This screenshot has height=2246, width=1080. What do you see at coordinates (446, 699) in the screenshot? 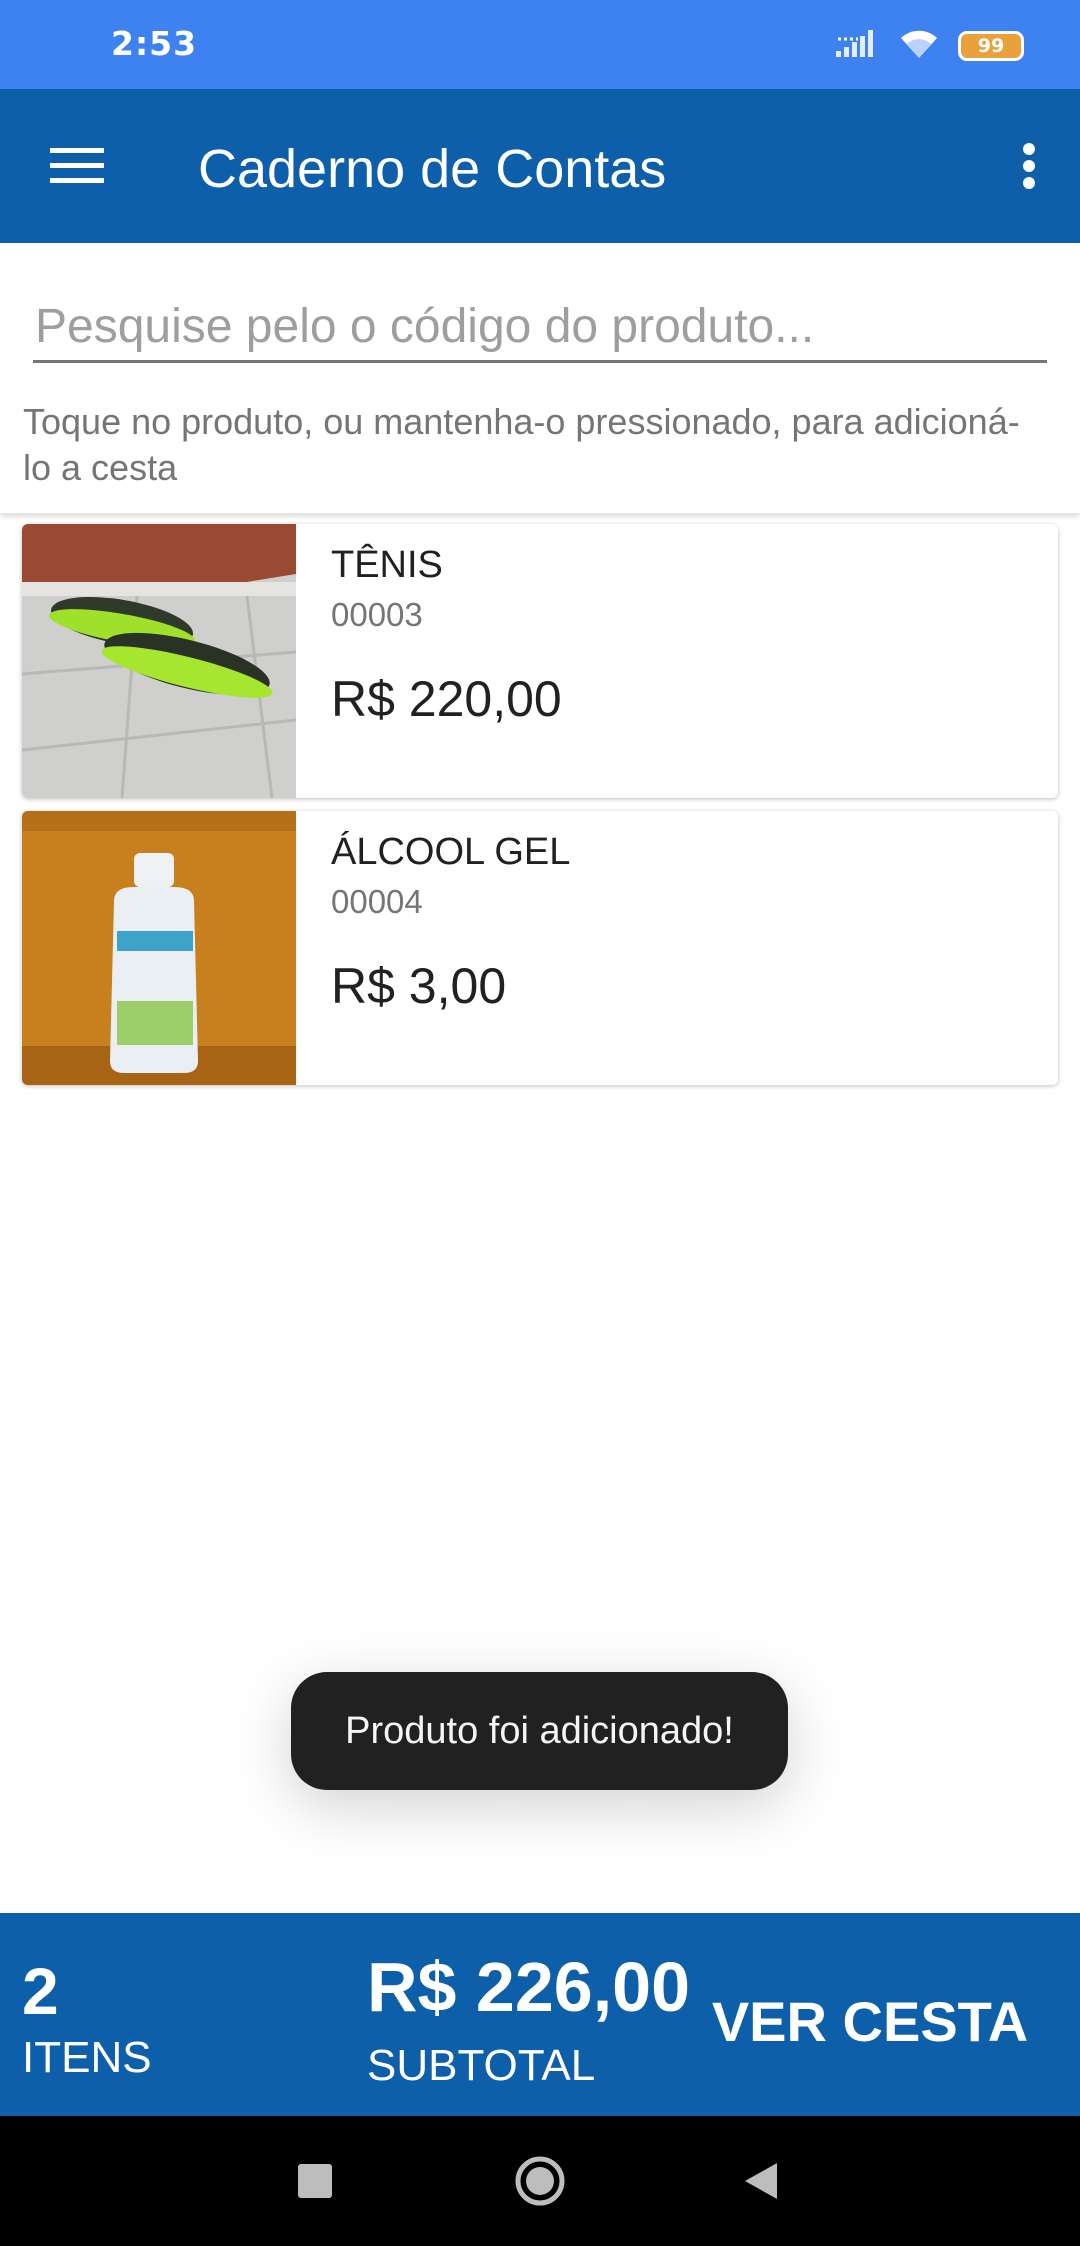
I see `product-price: R$ 220,00` at bounding box center [446, 699].